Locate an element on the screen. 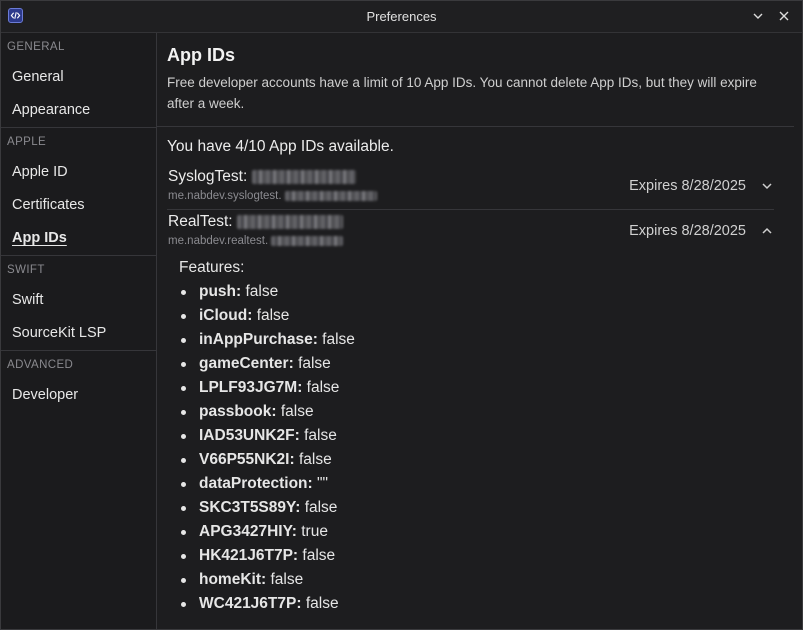 Image resolution: width=803 pixels, height=630 pixels. feature-value: true is located at coordinates (314, 531).